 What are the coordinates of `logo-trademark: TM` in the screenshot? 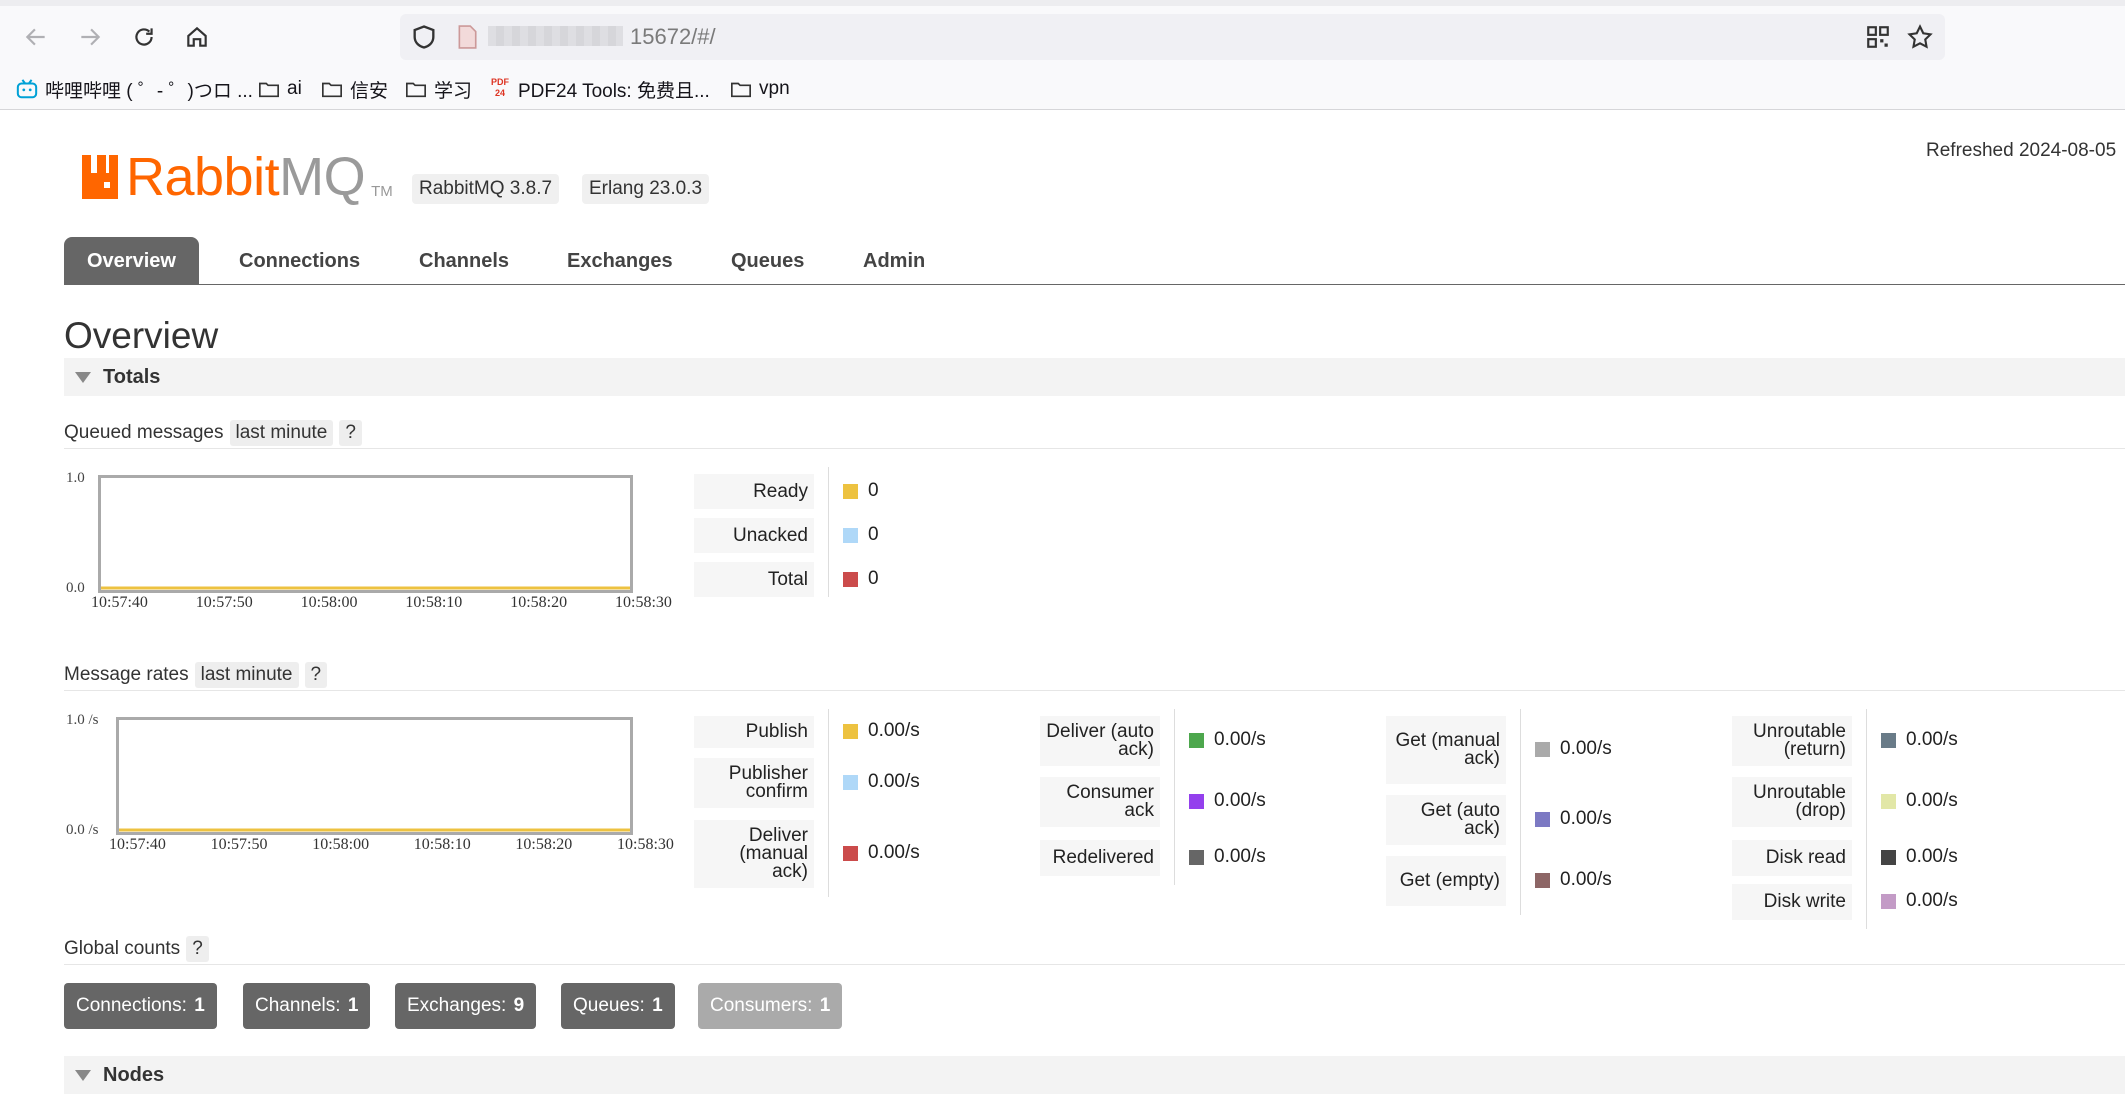 It's located at (382, 191).